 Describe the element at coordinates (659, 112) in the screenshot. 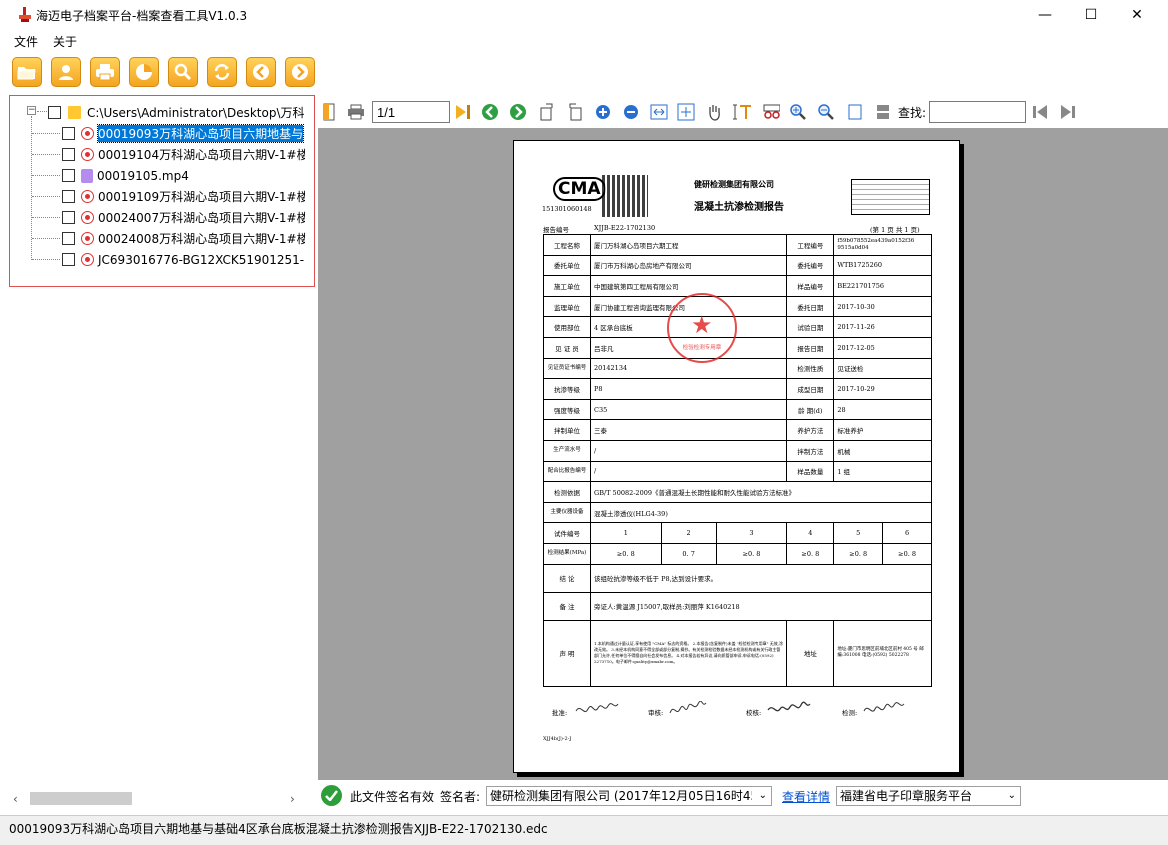

I see `fit-width-icon` at that location.